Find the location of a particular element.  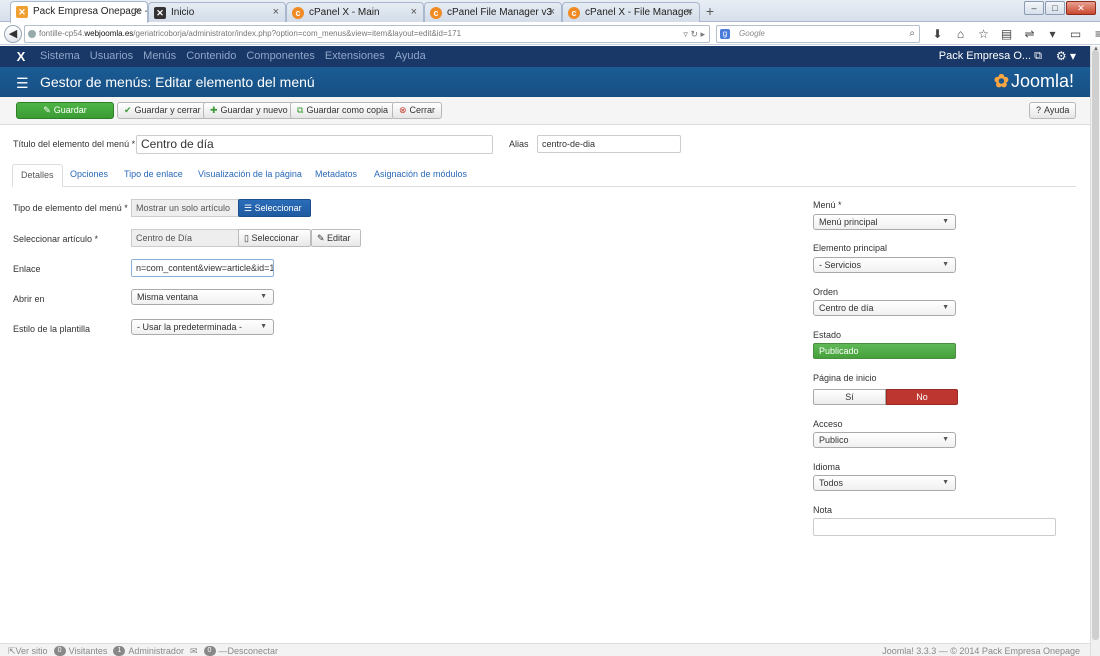

link-label: Enlace is located at coordinates (27, 269).